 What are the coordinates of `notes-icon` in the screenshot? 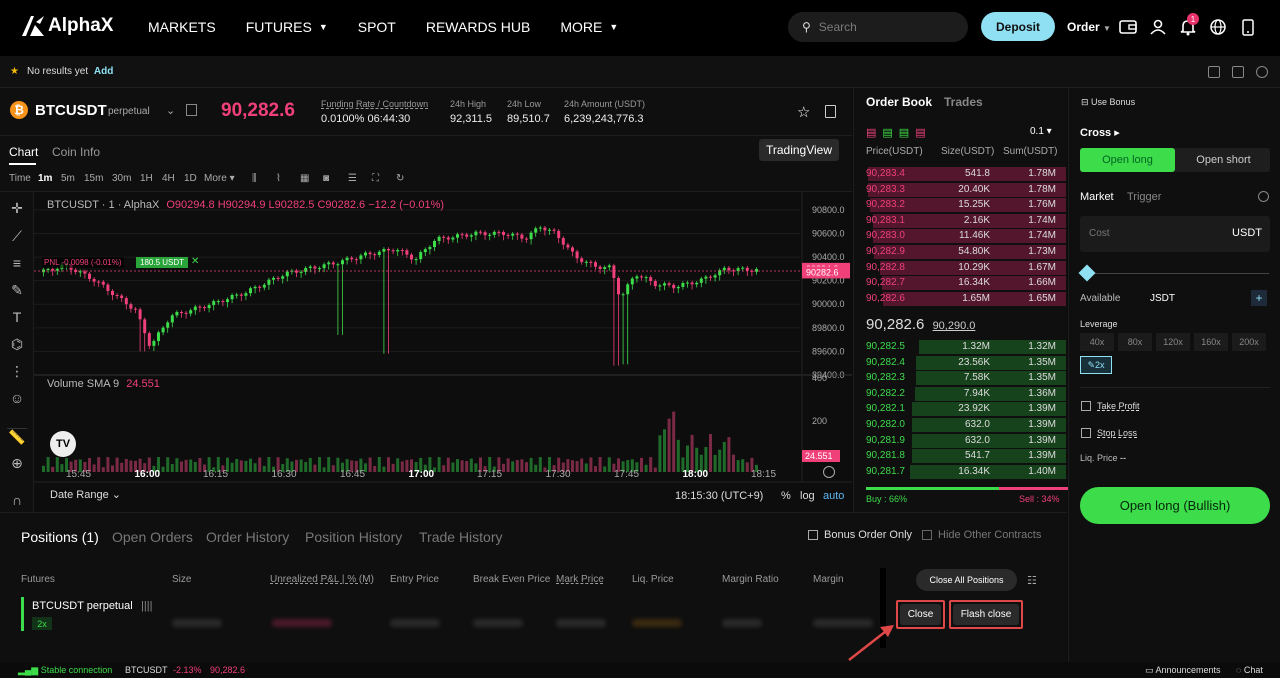 It's located at (830, 111).